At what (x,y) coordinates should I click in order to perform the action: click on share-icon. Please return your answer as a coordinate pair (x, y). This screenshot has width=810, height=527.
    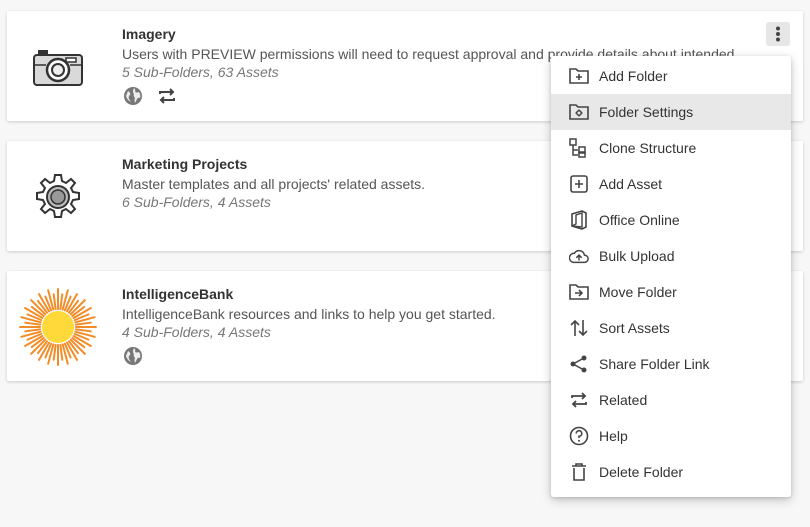
    Looking at the image, I should click on (579, 364).